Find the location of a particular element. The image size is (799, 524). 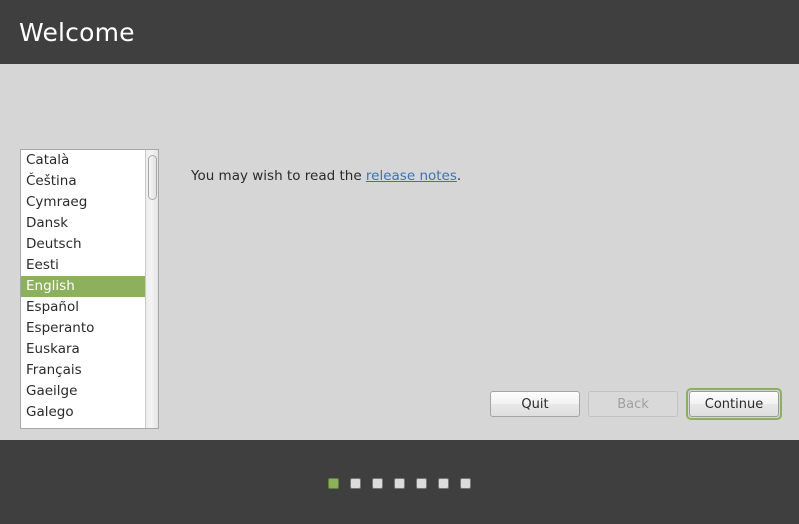

release-notes-suffix: . is located at coordinates (459, 176).